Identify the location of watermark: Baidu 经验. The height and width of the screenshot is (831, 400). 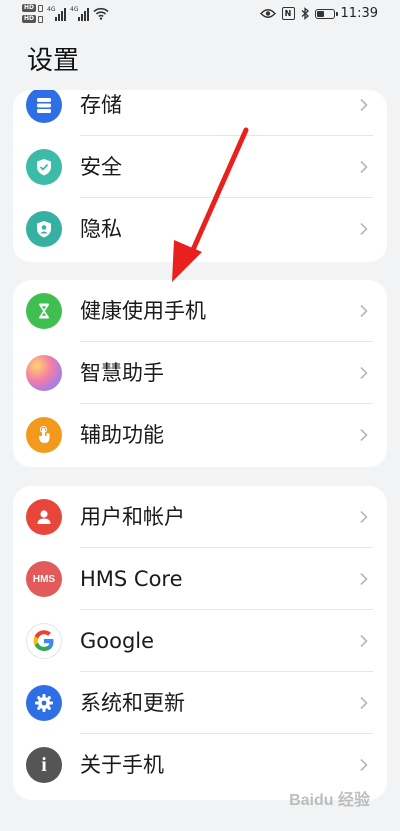
(329, 800).